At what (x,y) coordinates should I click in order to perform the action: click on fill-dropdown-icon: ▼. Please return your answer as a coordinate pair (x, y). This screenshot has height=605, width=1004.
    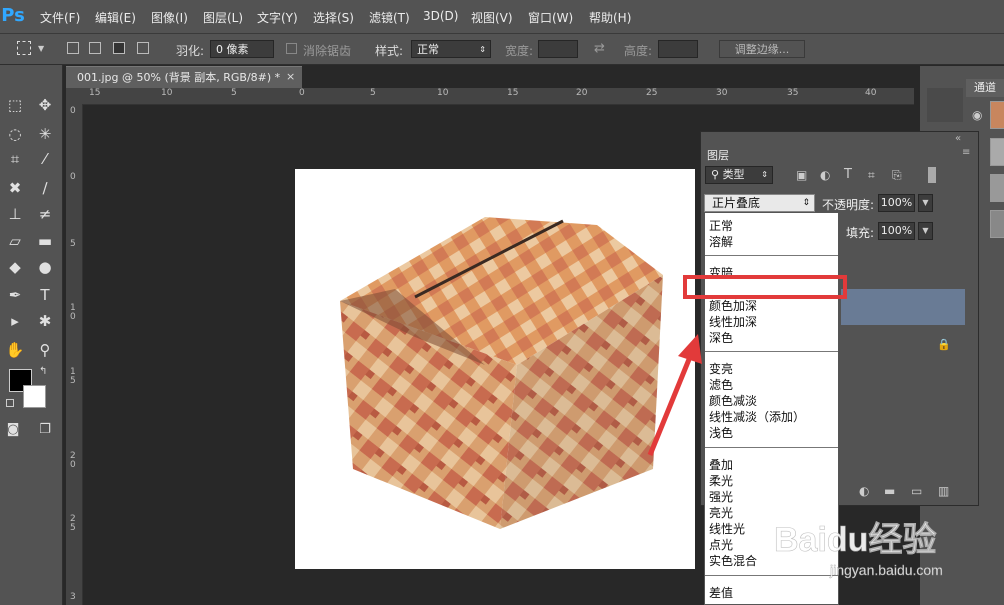
    Looking at the image, I should click on (925, 231).